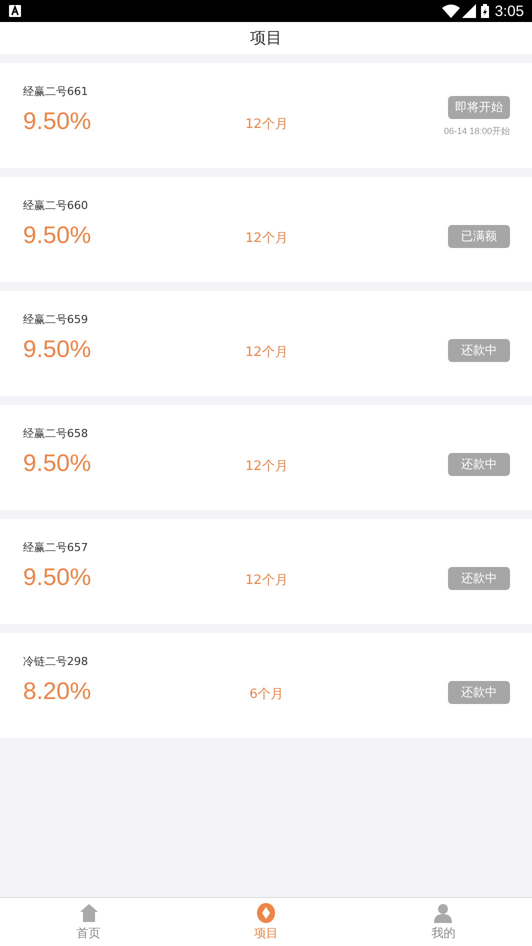  What do you see at coordinates (266, 38) in the screenshot?
I see `page-title: 项目` at bounding box center [266, 38].